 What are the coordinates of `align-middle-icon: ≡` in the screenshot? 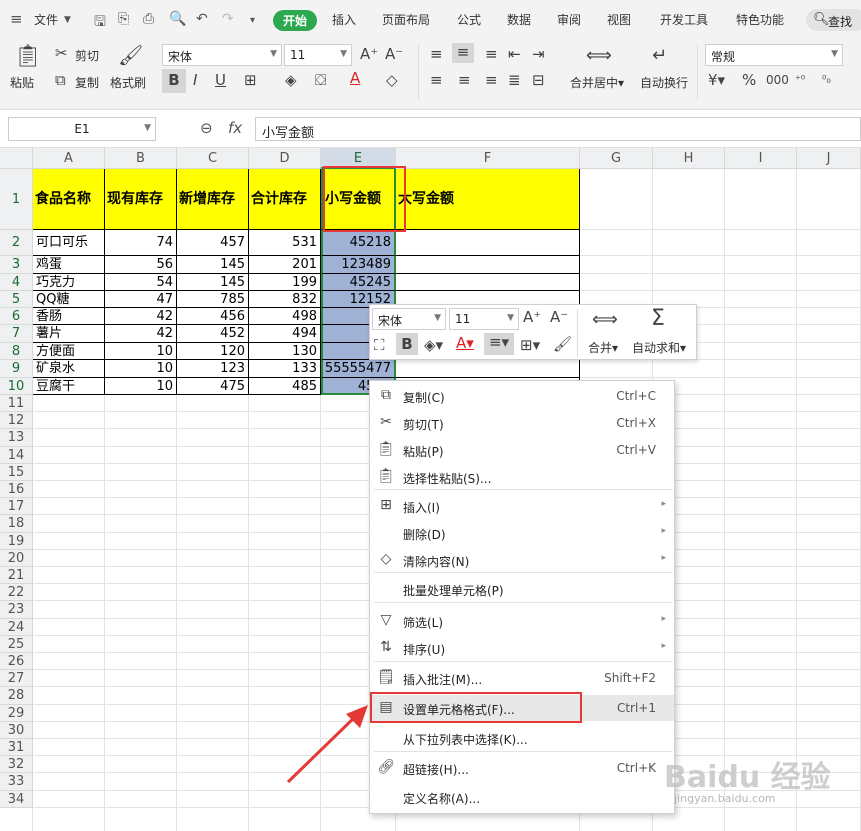 It's located at (463, 53).